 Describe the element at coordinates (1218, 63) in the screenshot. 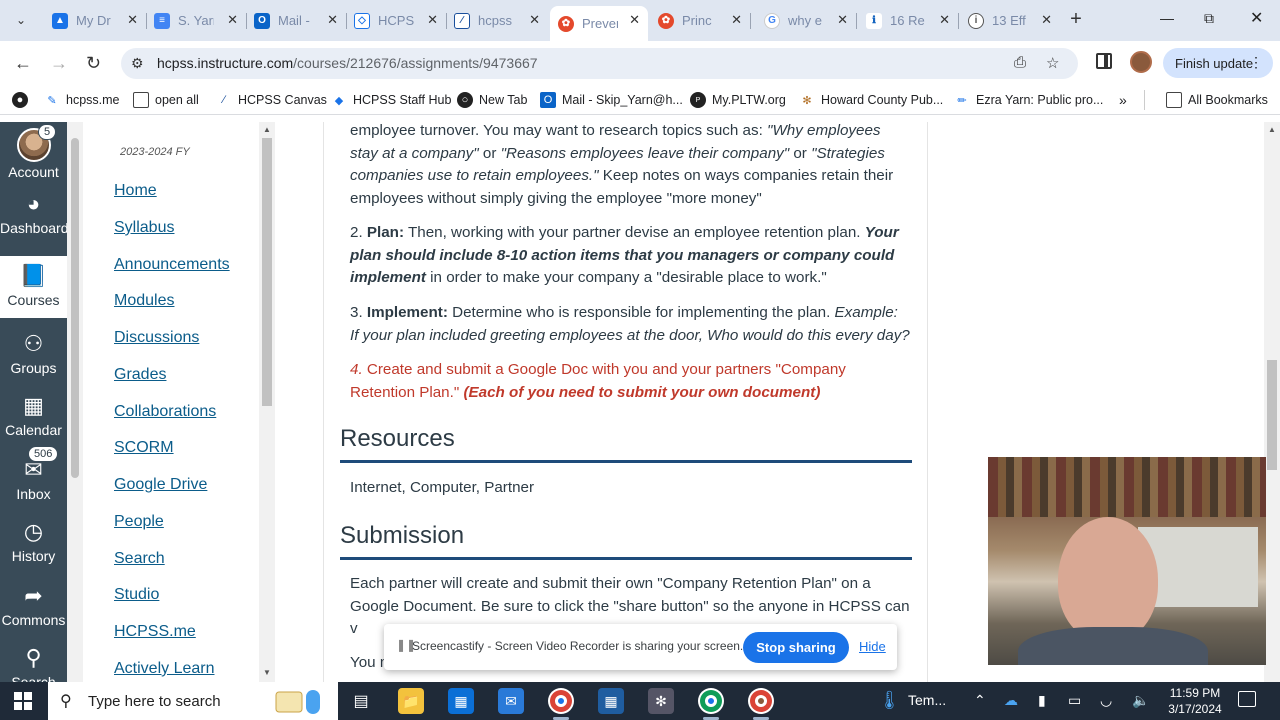

I see `finish-update-button: Finish update ⋮` at that location.